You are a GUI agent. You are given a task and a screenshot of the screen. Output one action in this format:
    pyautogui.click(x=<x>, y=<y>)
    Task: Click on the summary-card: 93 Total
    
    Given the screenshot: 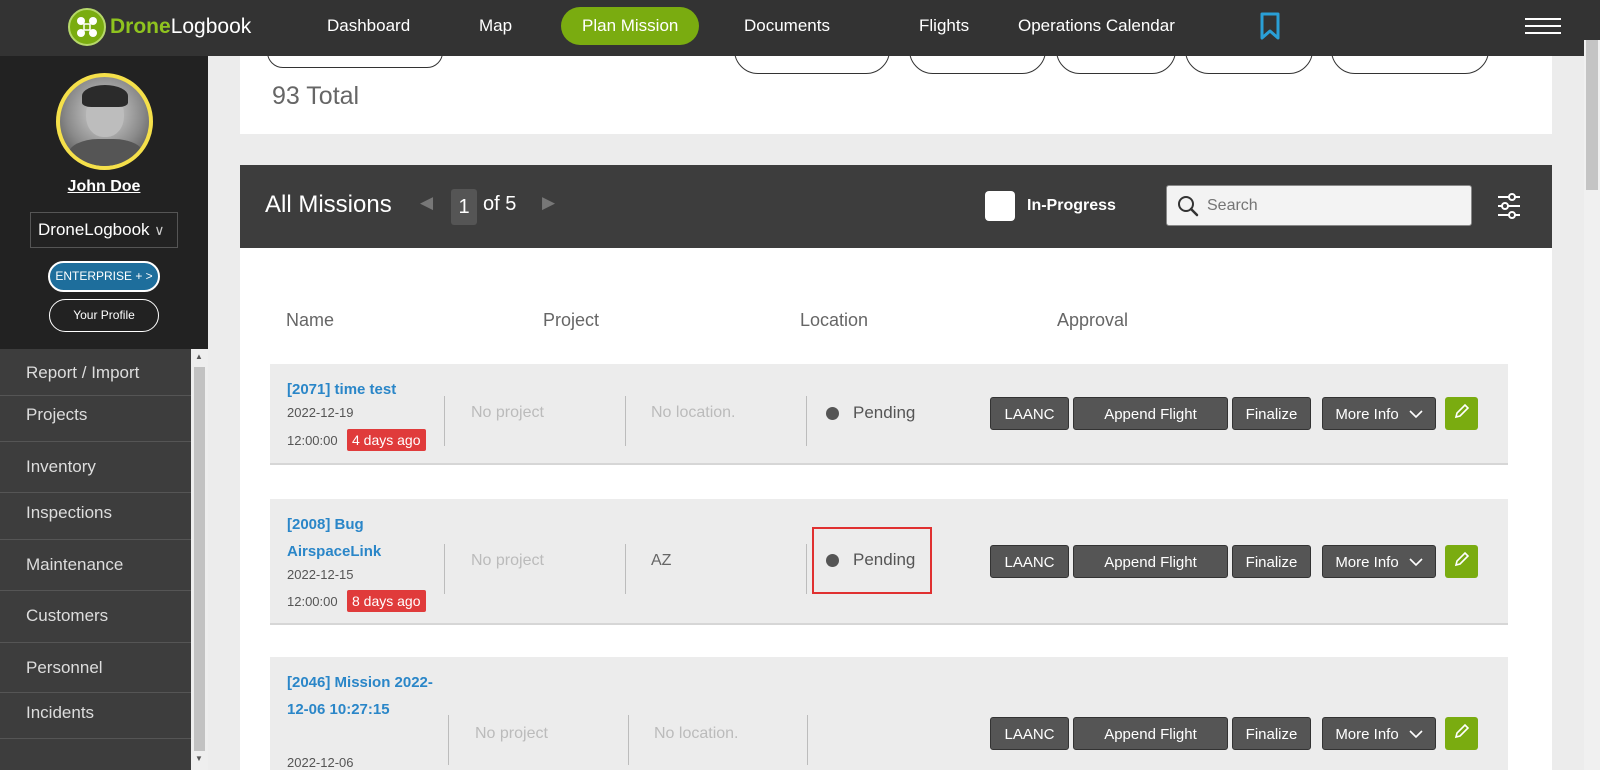 What is the action you would take?
    pyautogui.click(x=896, y=95)
    